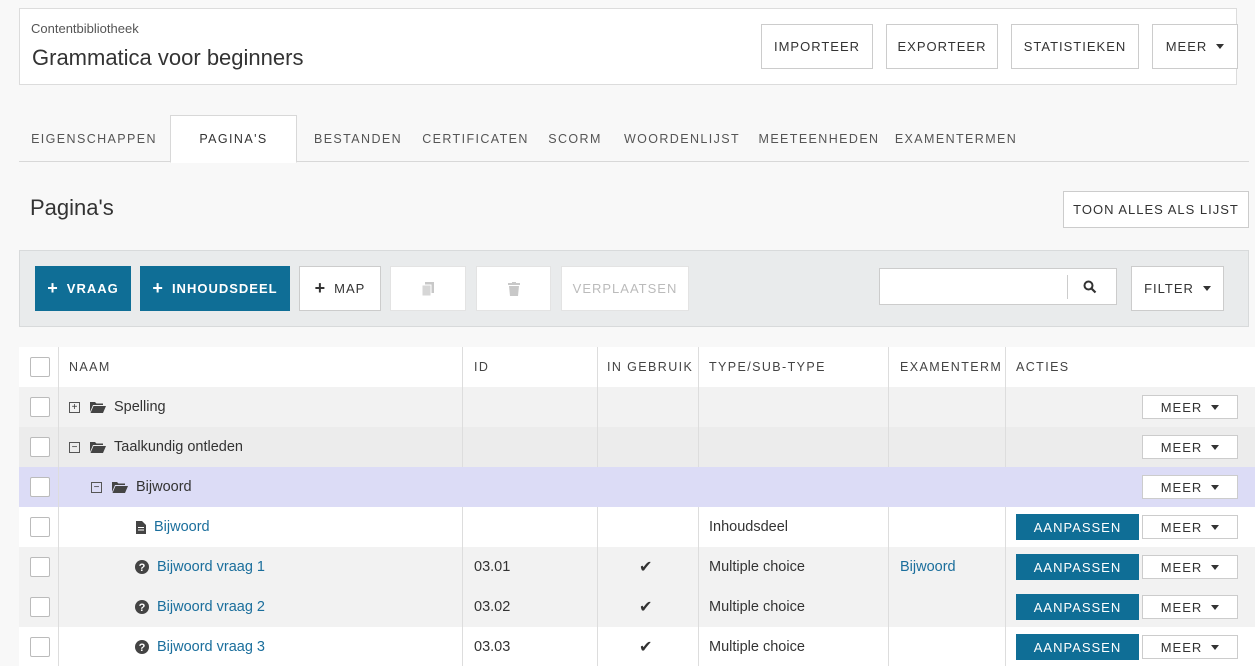  I want to click on row-name: Bijwoord, so click(164, 487).